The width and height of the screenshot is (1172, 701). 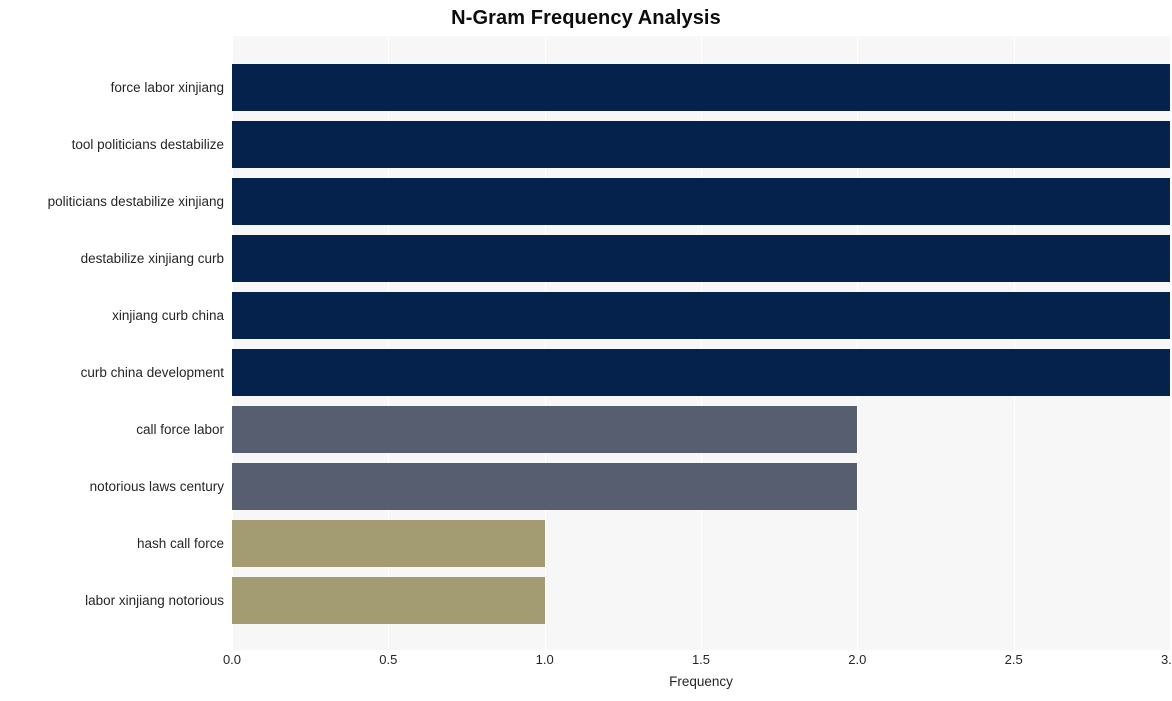 I want to click on x-tick-label: 1.5, so click(x=701, y=659).